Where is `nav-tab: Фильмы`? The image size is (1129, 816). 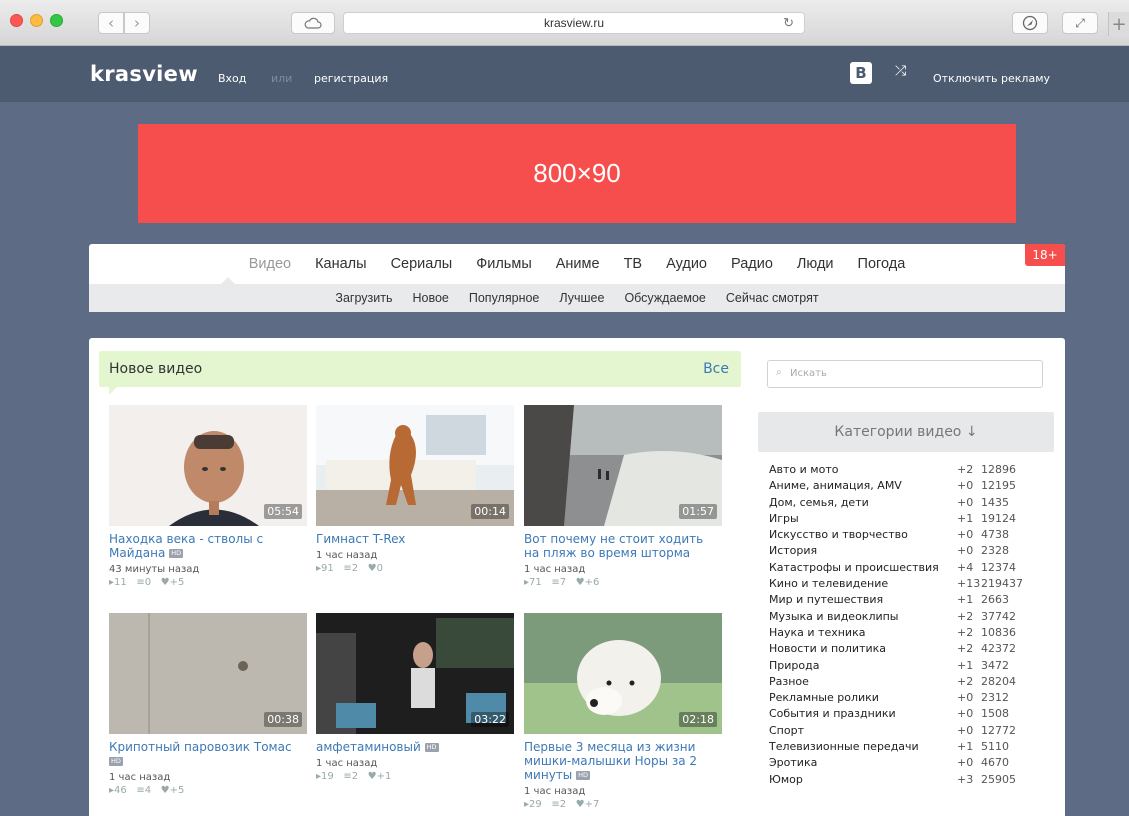 nav-tab: Фильмы is located at coordinates (504, 264).